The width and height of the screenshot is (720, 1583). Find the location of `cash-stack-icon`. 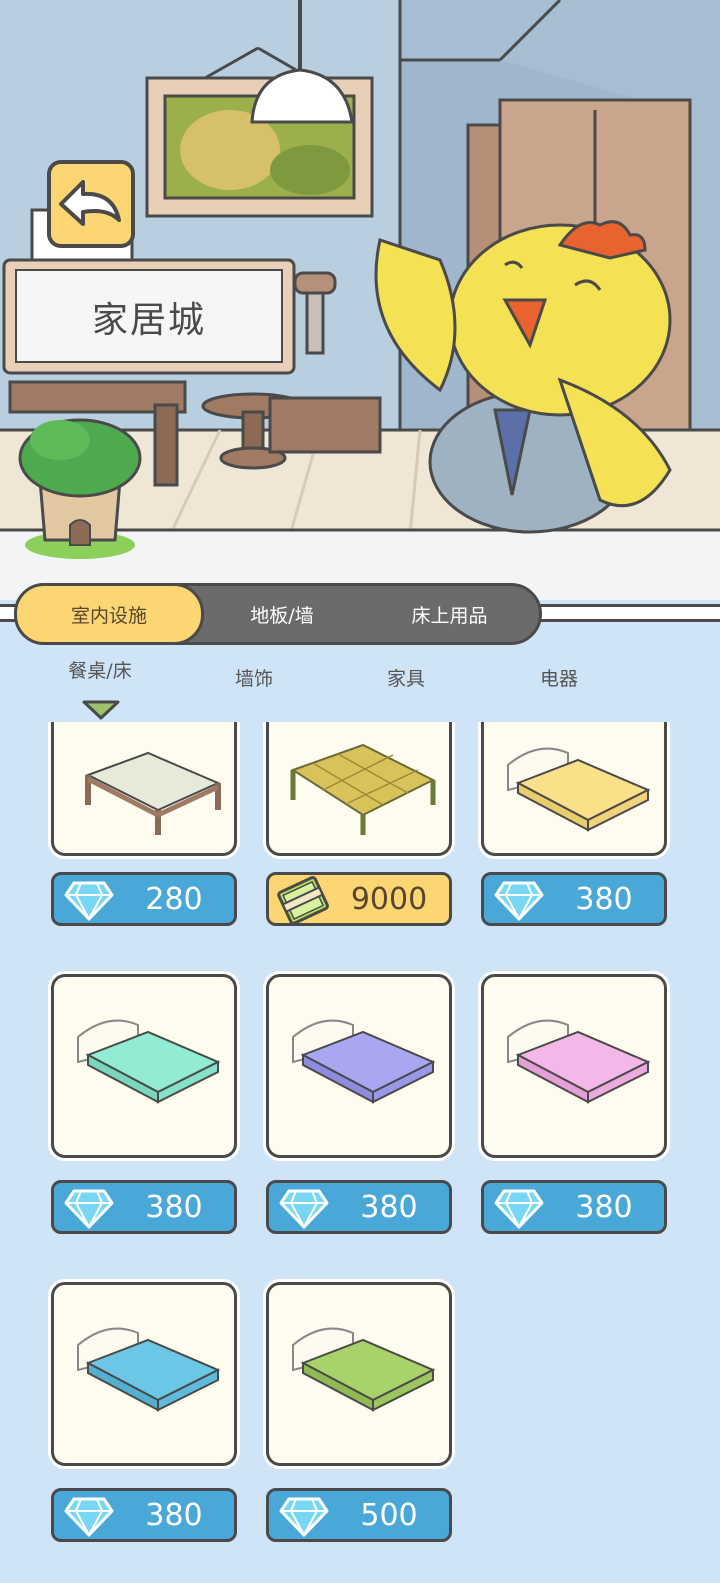

cash-stack-icon is located at coordinates (303, 900).